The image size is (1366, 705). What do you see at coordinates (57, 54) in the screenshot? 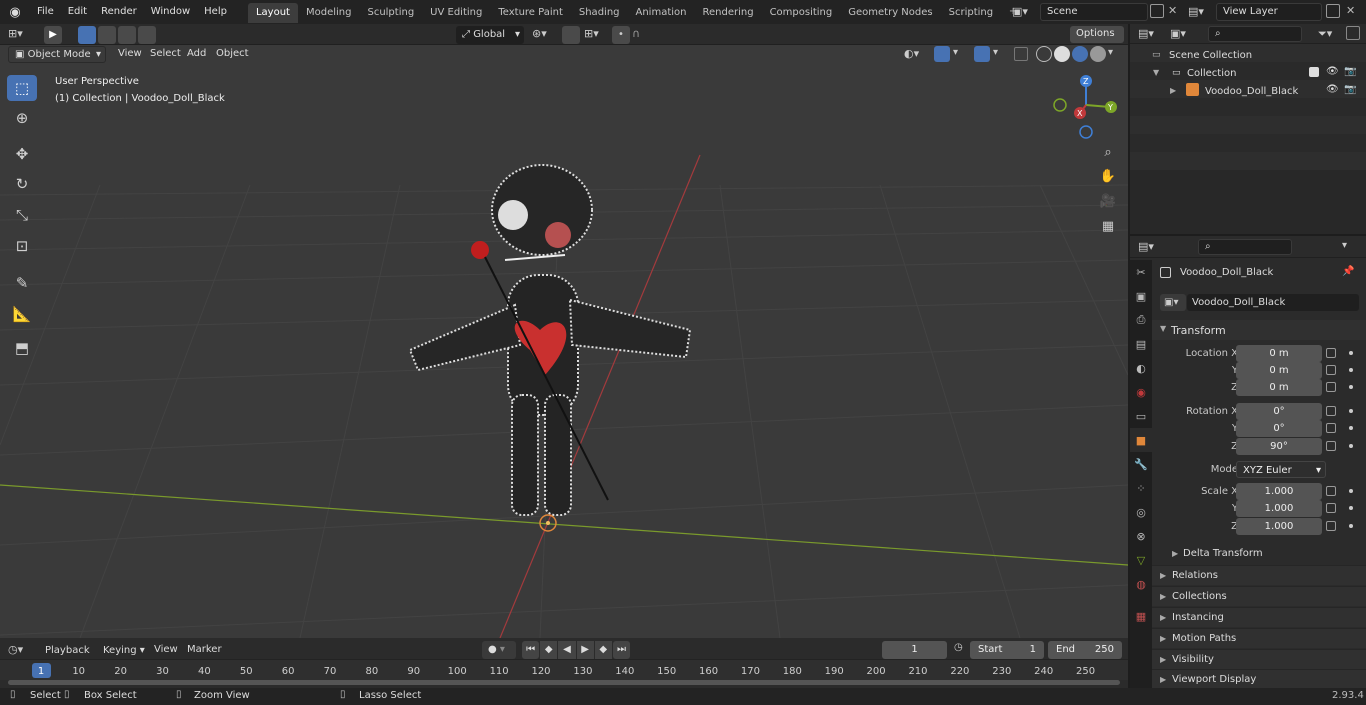
I see `object-mode-dropdown: ▣ Object Mode ▾` at bounding box center [57, 54].